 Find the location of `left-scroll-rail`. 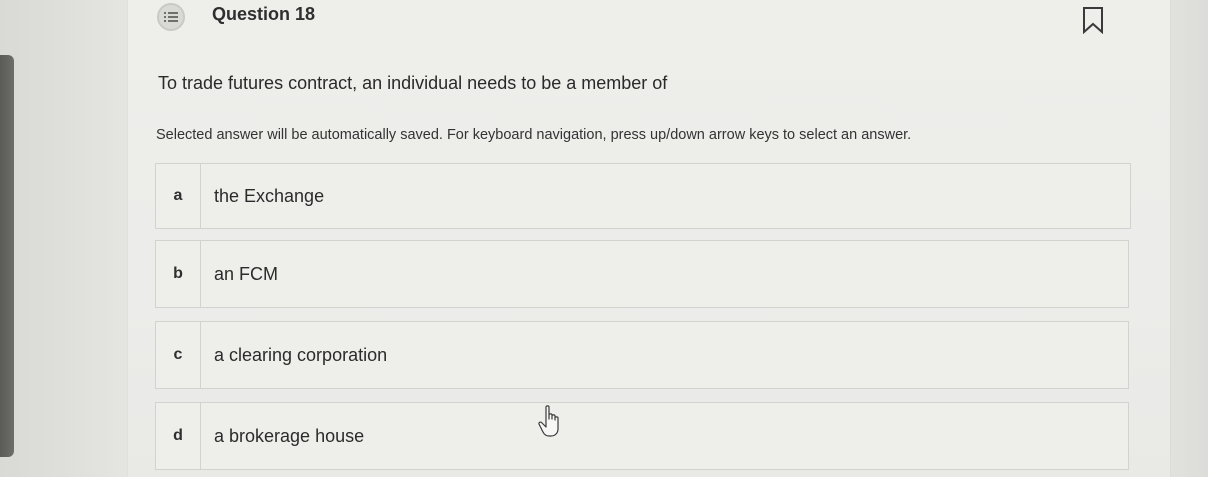

left-scroll-rail is located at coordinates (7, 256).